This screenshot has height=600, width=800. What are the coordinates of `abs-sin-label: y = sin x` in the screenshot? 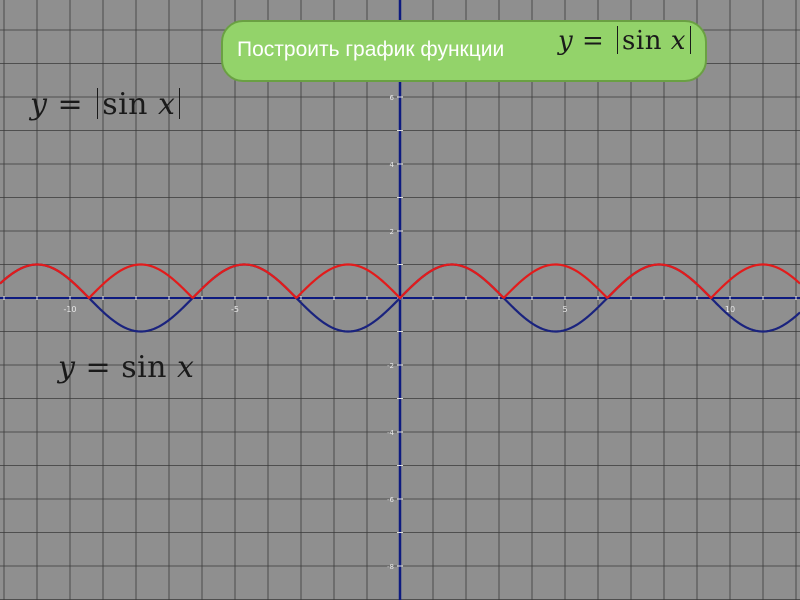 It's located at (107, 104).